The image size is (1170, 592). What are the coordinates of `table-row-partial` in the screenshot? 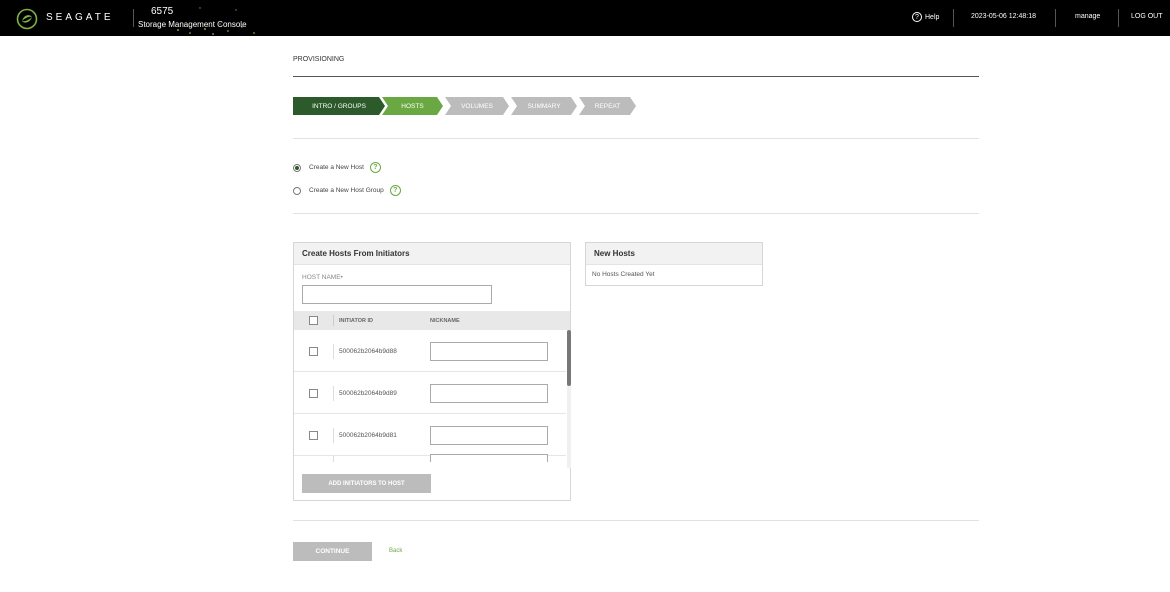 It's located at (430, 461).